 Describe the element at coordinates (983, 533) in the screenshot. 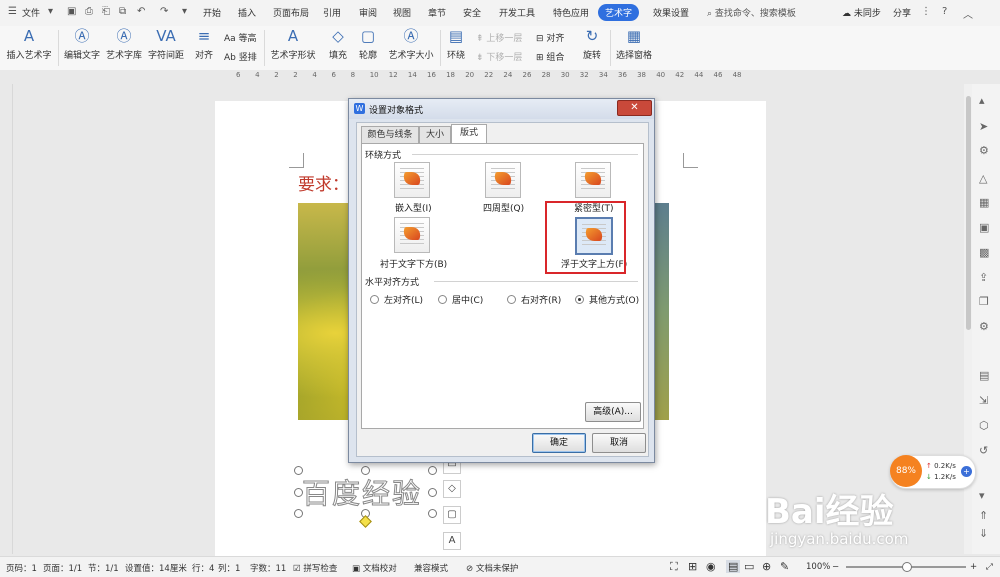

I see `scroll-down-icon: ⇓` at that location.